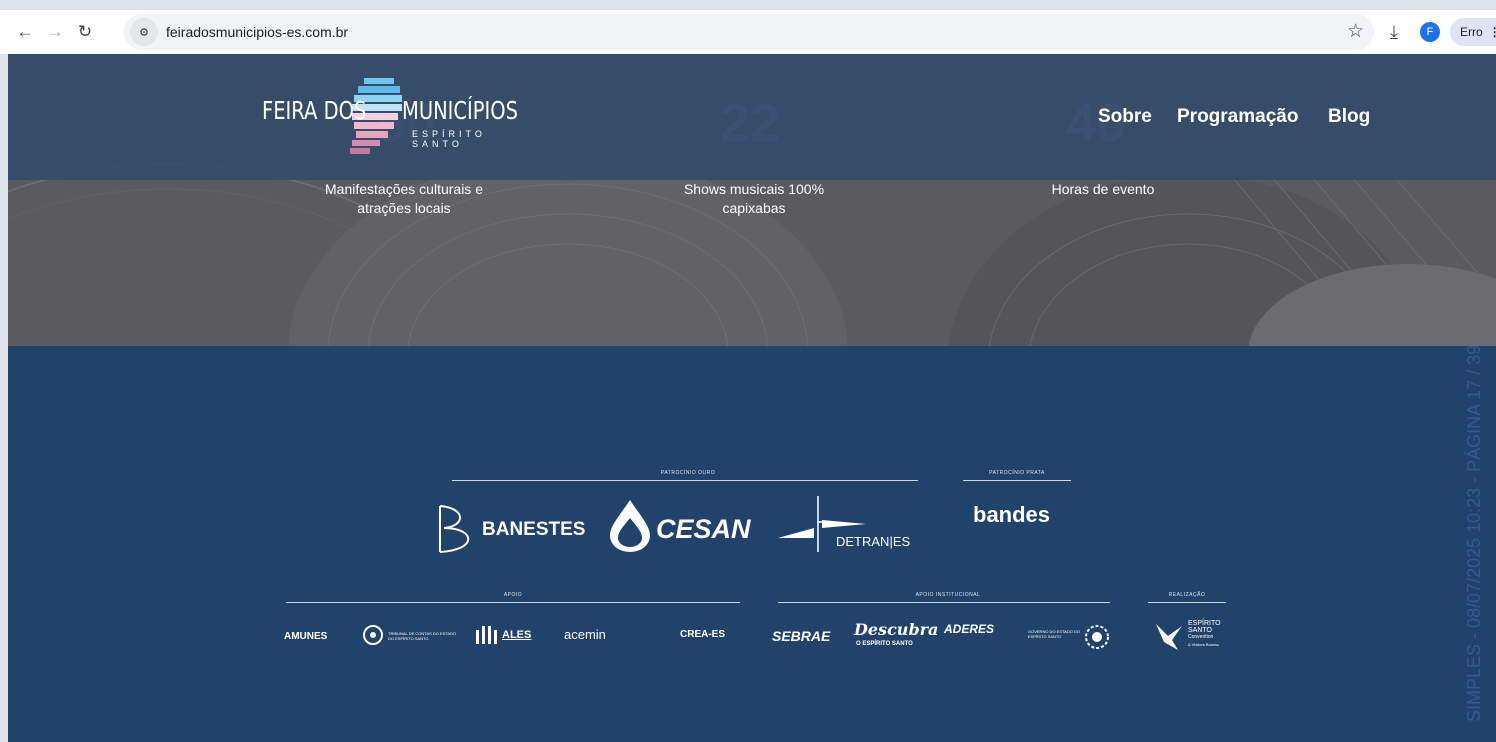 This screenshot has height=742, width=1496. Describe the element at coordinates (85, 32) in the screenshot. I see `reload-icon: ↻` at that location.